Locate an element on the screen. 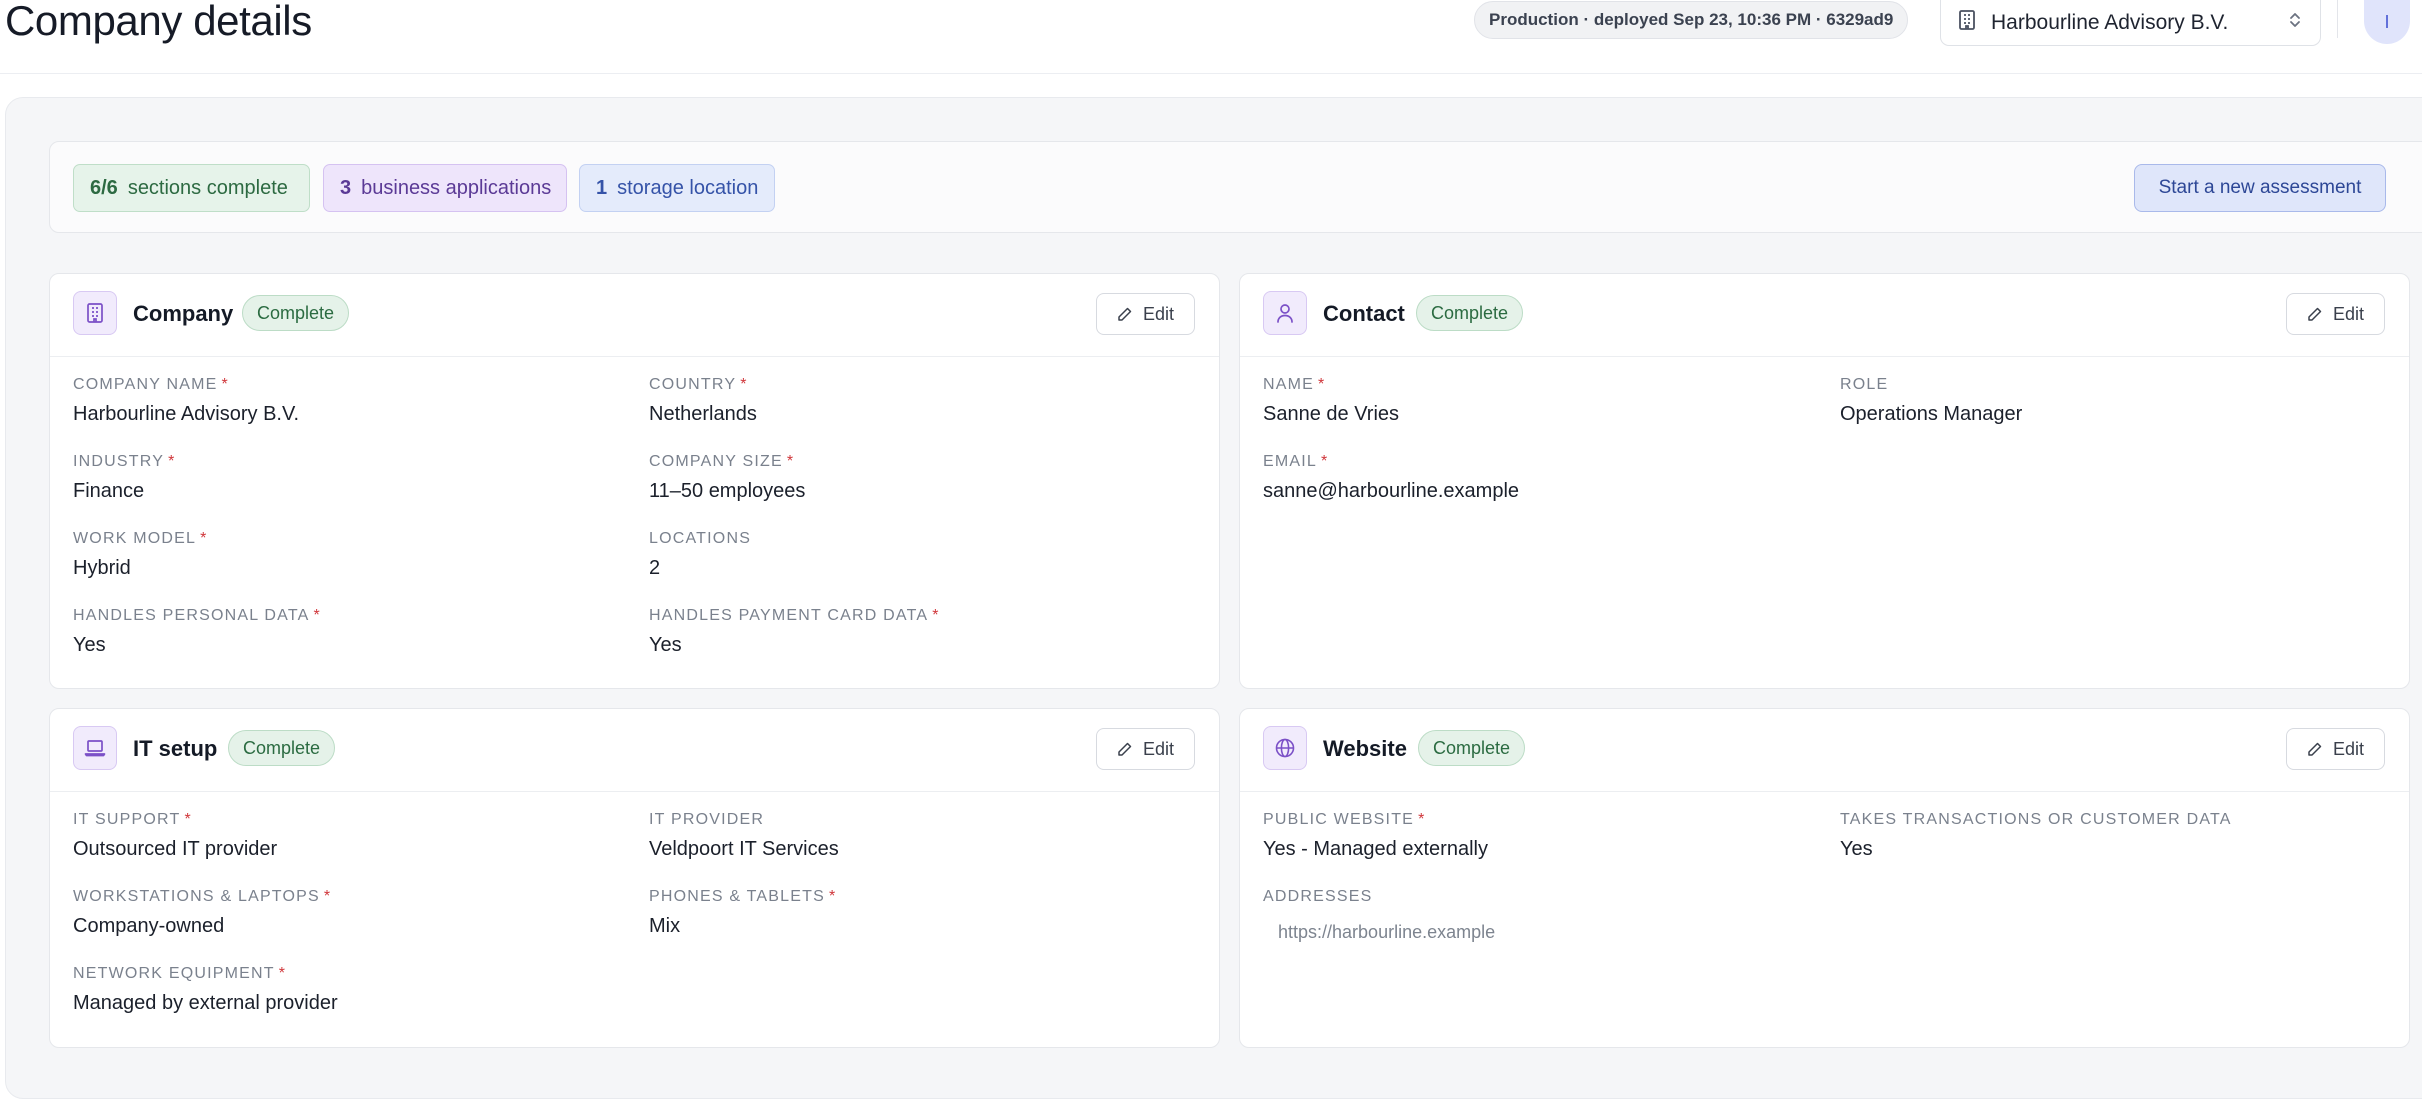 Image resolution: width=2422 pixels, height=1099 pixels. field-work-model: WORK MODEL * Hybrid is located at coordinates (140, 554).